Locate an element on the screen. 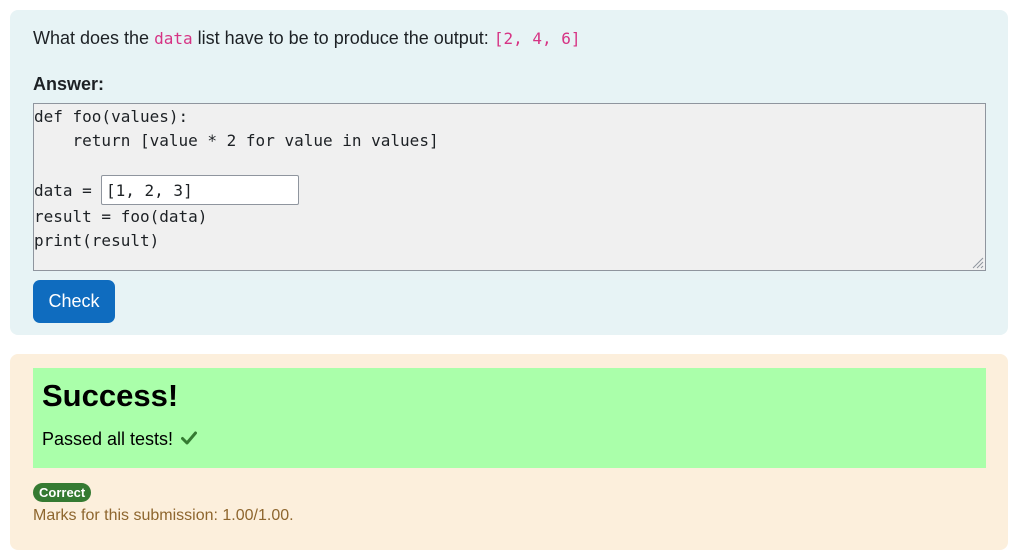  success-message-text: Passed all tests! is located at coordinates (108, 439).